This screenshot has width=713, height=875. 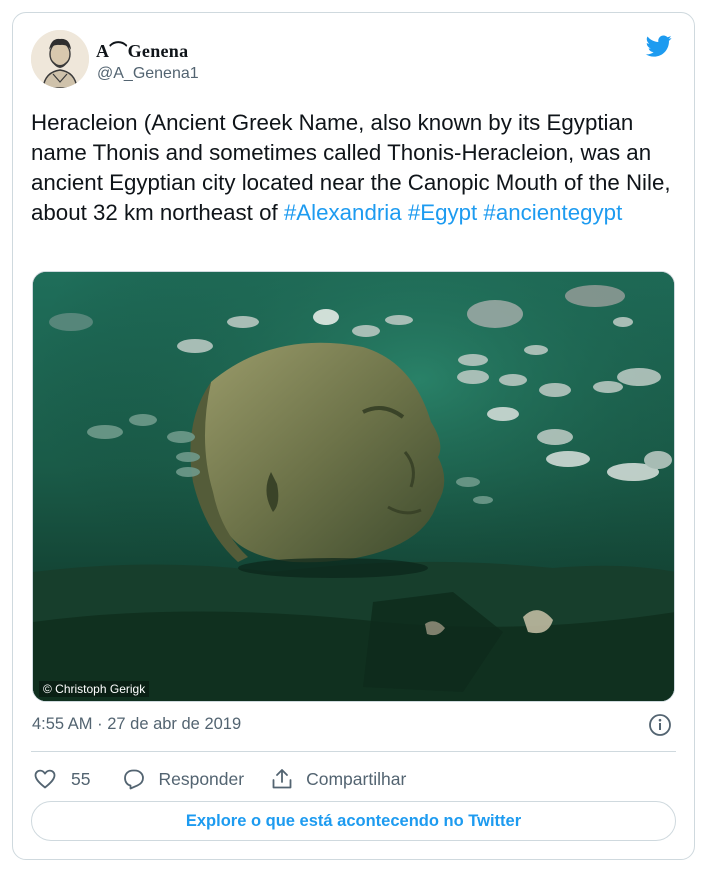 What do you see at coordinates (201, 778) in the screenshot?
I see `reply-label: Responder` at bounding box center [201, 778].